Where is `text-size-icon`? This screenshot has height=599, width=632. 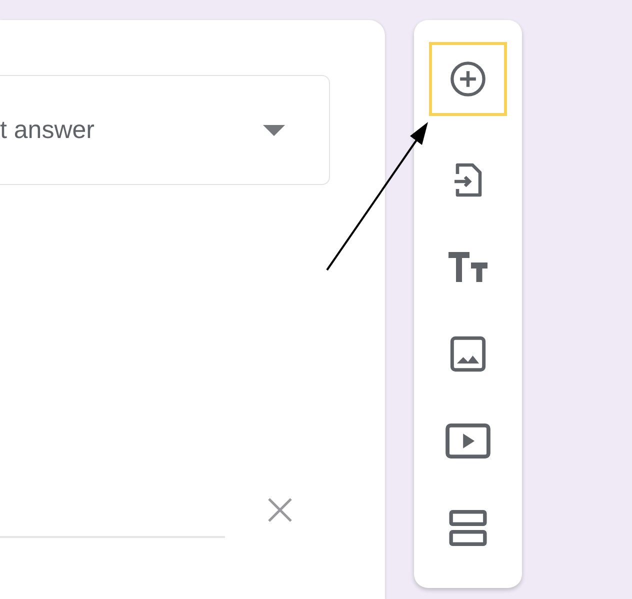 text-size-icon is located at coordinates (468, 267).